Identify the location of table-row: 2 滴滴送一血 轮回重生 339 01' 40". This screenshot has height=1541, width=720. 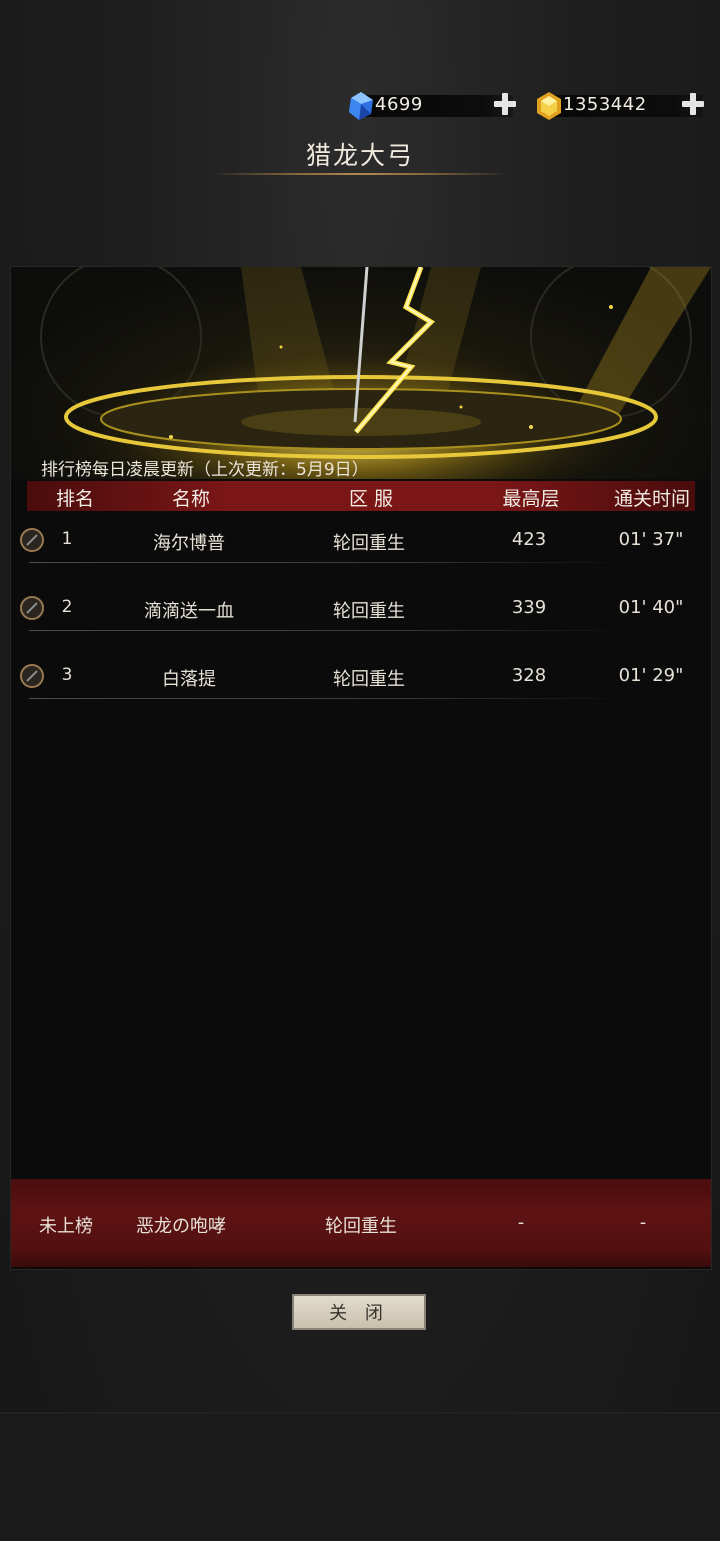
(357, 608).